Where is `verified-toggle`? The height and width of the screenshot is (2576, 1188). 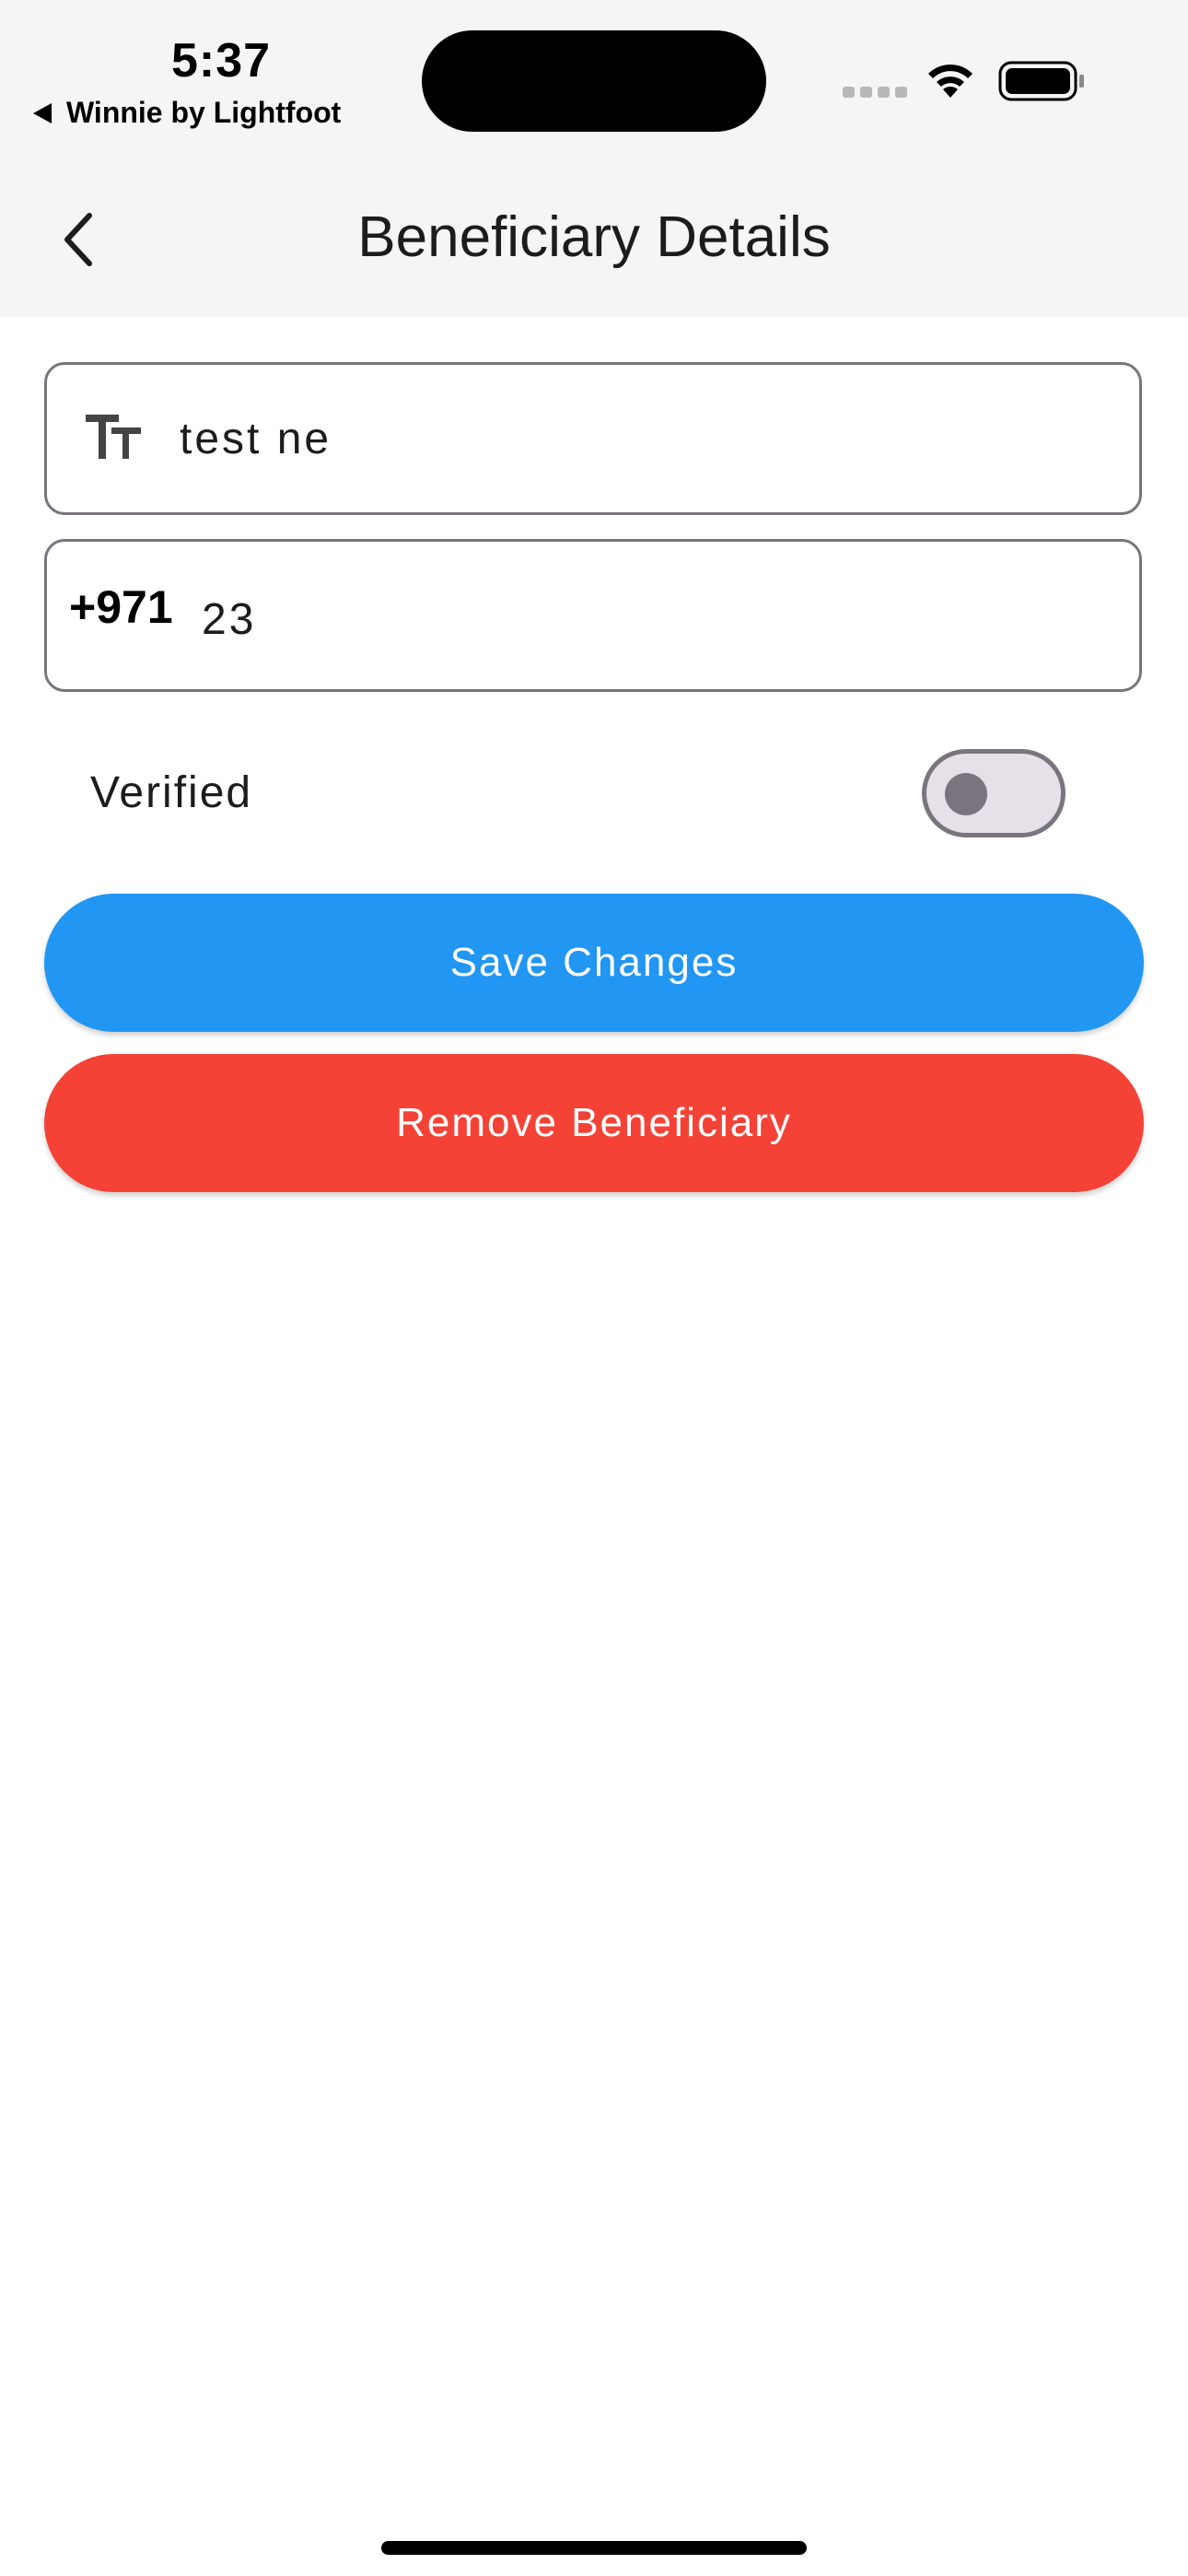
verified-toggle is located at coordinates (994, 793).